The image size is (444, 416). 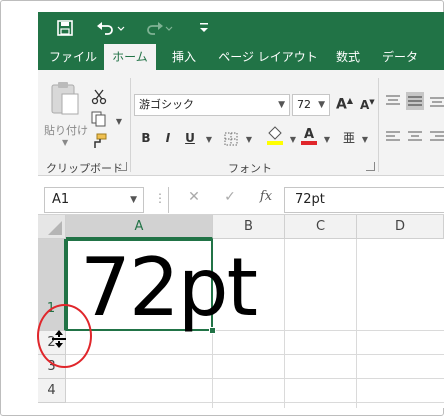 What do you see at coordinates (64, 336) in the screenshot?
I see `highlight-circle` at bounding box center [64, 336].